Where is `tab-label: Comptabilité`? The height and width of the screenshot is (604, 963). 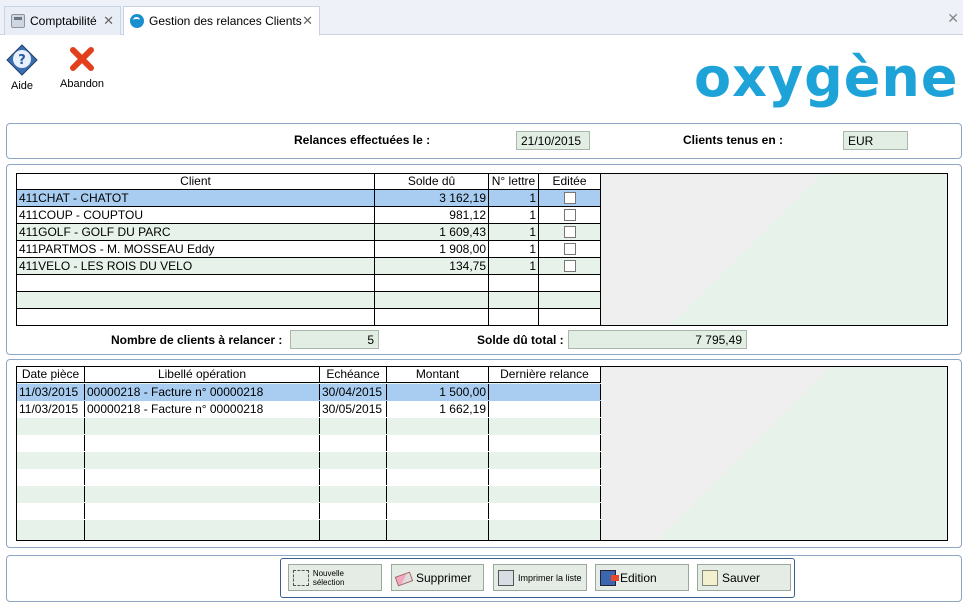 tab-label: Comptabilité is located at coordinates (63, 21).